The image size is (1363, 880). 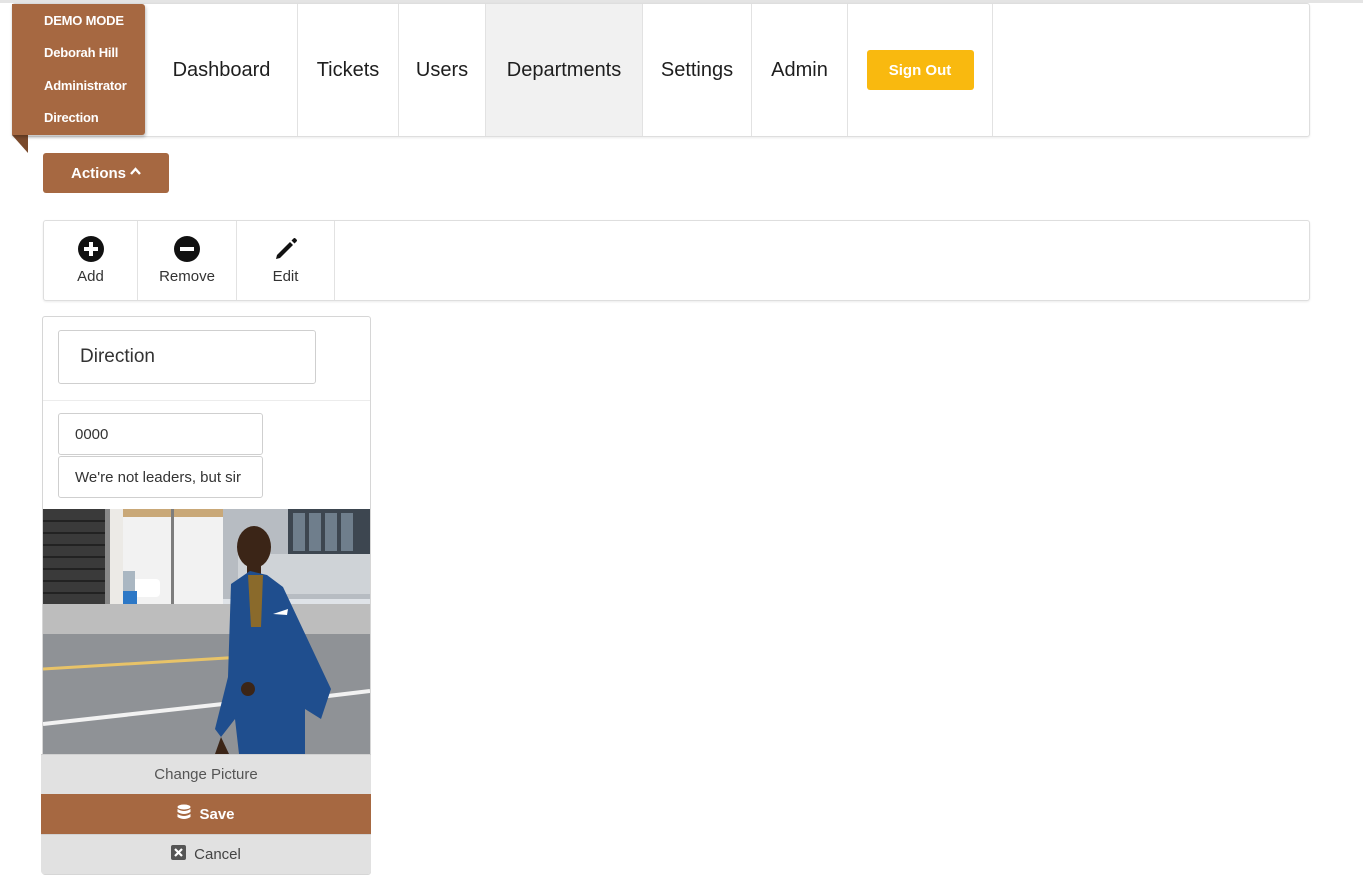 What do you see at coordinates (222, 70) in the screenshot?
I see `nav-dashboard: Dashboard` at bounding box center [222, 70].